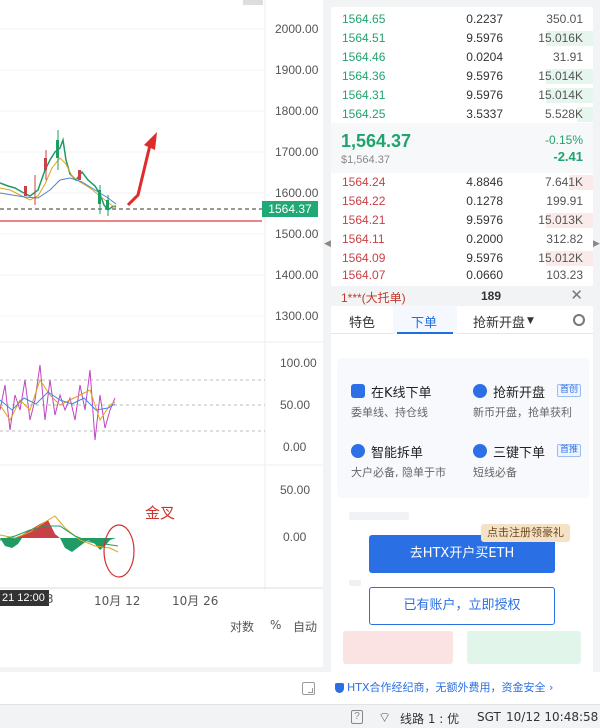  I want to click on bid-price: 1564.11, so click(363, 239).